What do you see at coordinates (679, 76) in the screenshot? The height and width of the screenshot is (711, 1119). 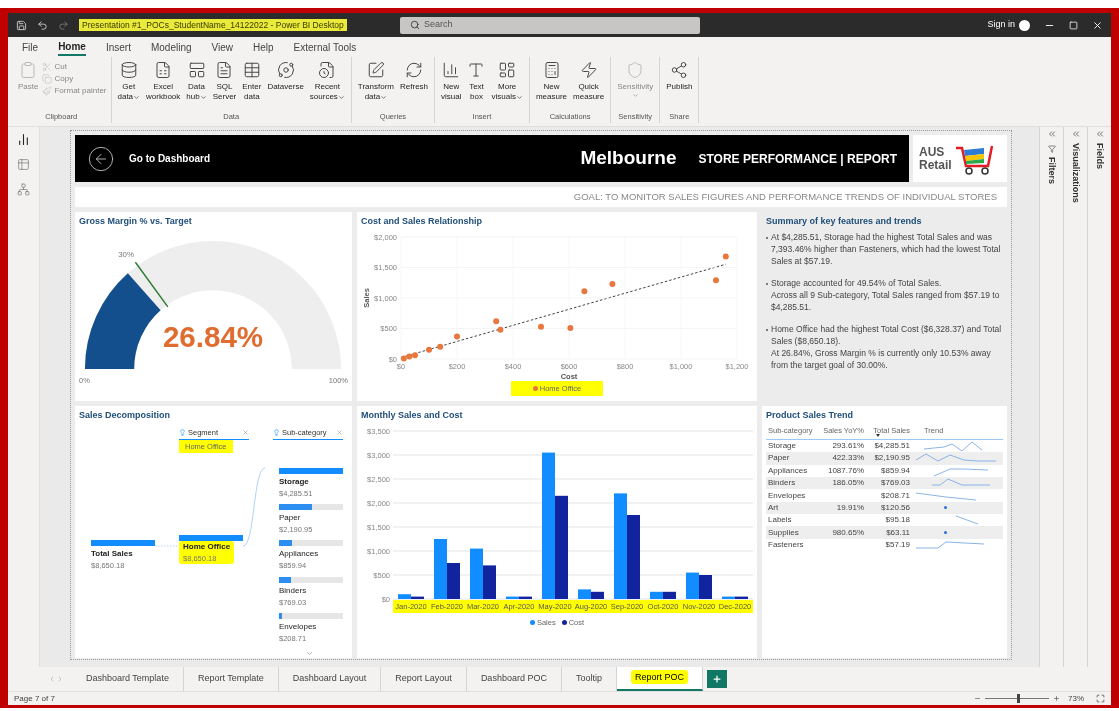 I see `ribbon-button: Publish` at bounding box center [679, 76].